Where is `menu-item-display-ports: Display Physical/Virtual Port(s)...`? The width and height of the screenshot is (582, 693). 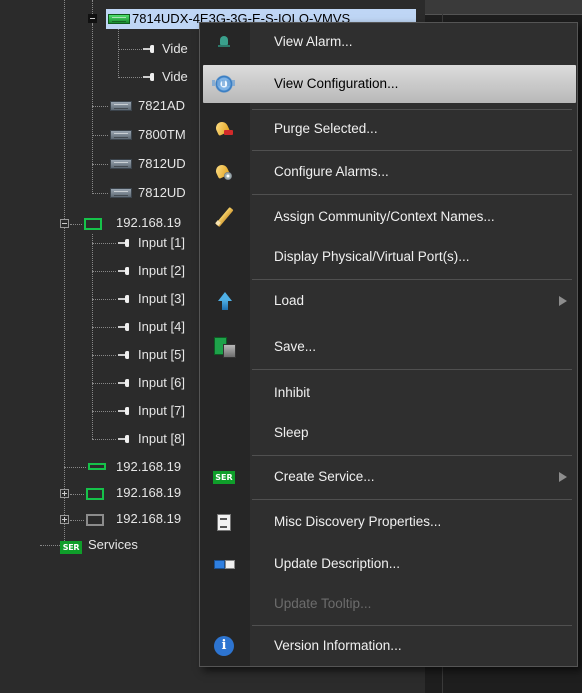 menu-item-display-ports: Display Physical/Virtual Port(s)... is located at coordinates (388, 257).